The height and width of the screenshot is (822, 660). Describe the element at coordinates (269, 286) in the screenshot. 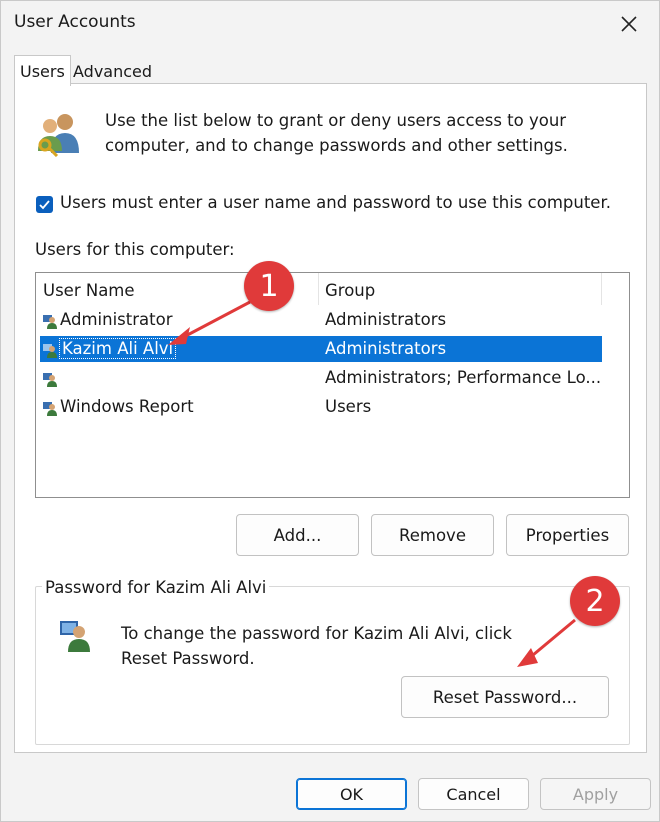

I see `annotation-badge-1: 1` at that location.